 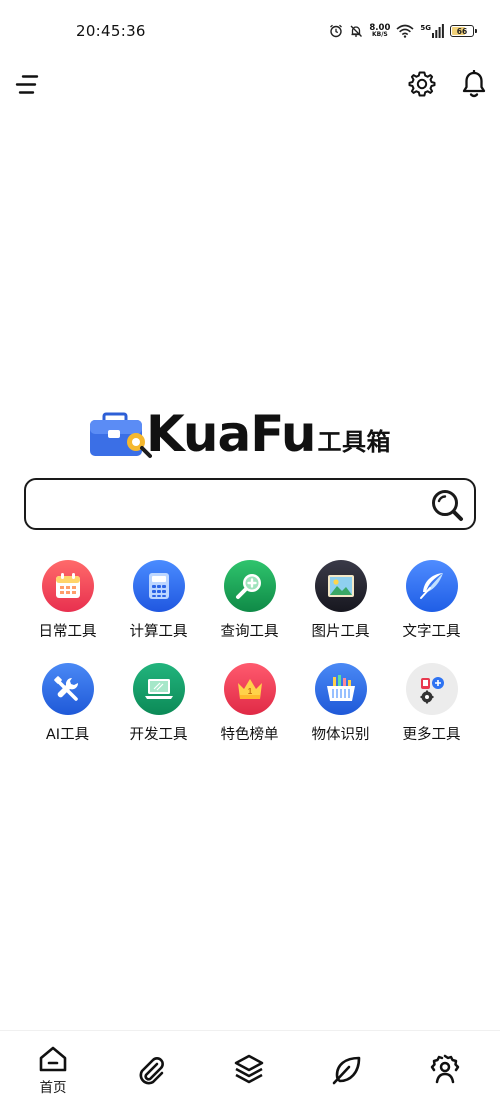 I want to click on tool-ai-circle, so click(x=67, y=689).